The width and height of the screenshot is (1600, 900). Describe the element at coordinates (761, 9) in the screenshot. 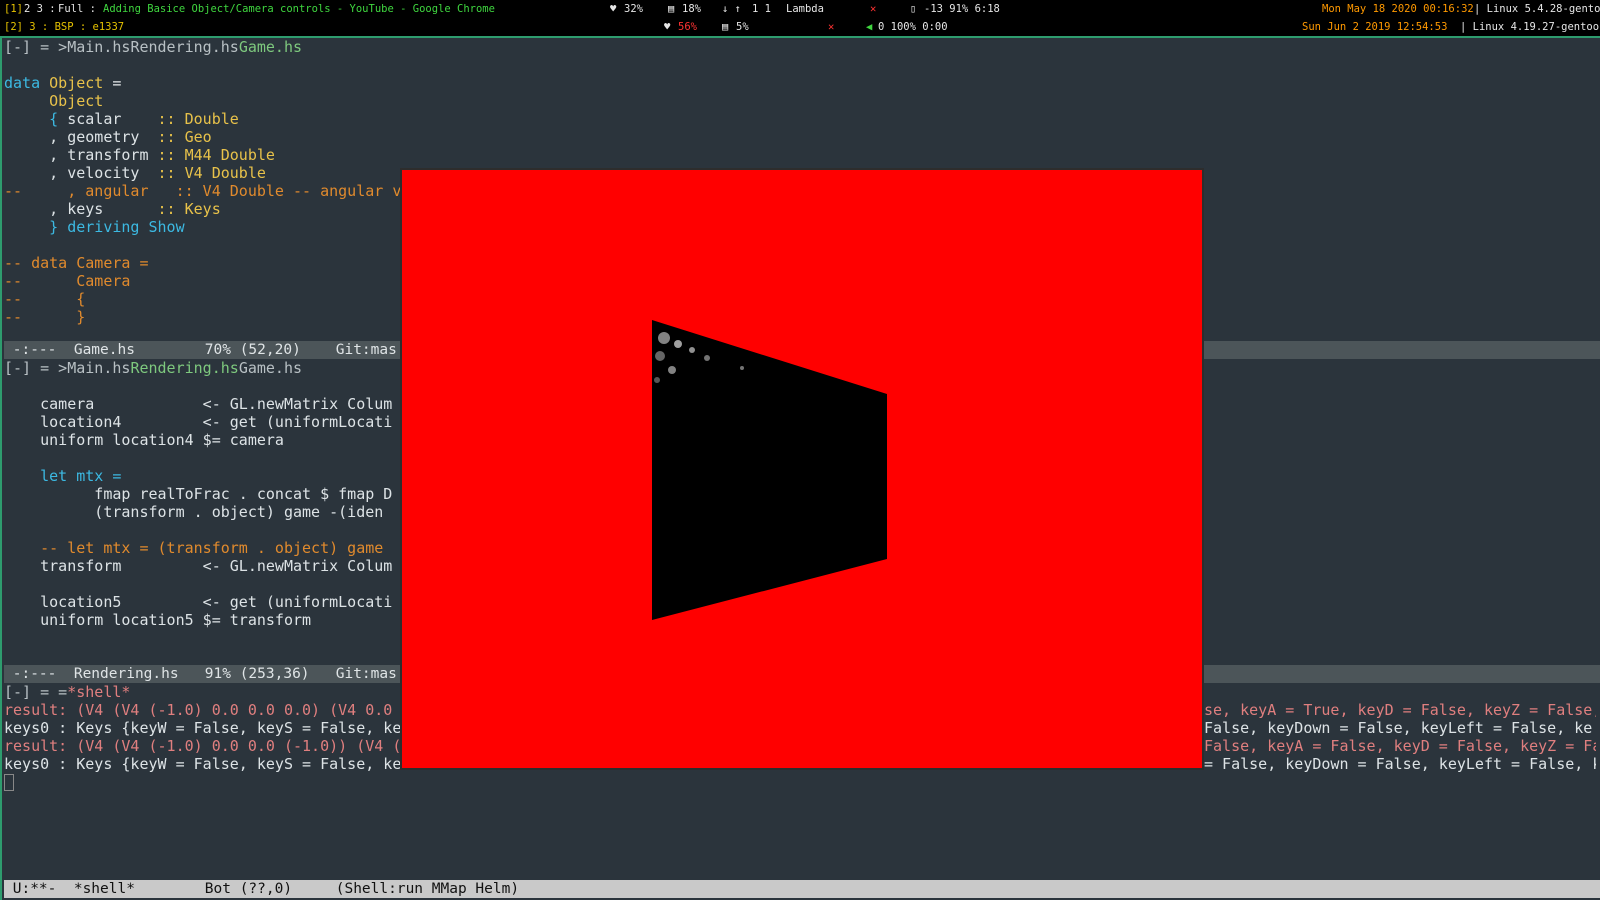

I see `network-traffic: 1 1` at that location.